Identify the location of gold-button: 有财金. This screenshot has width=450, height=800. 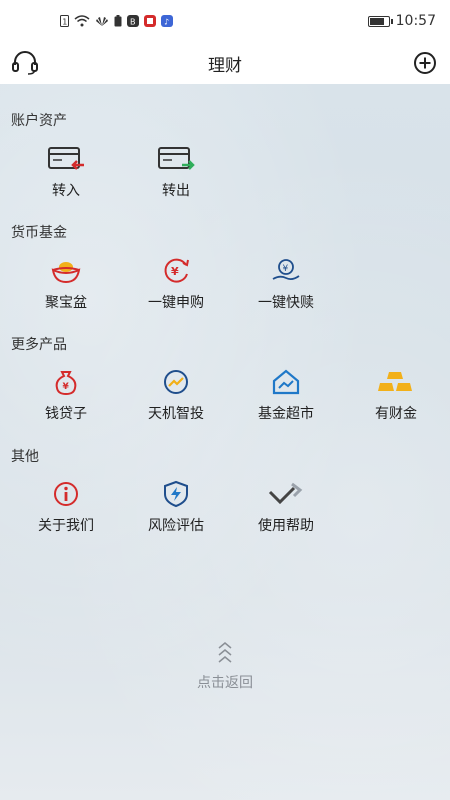
(395, 395).